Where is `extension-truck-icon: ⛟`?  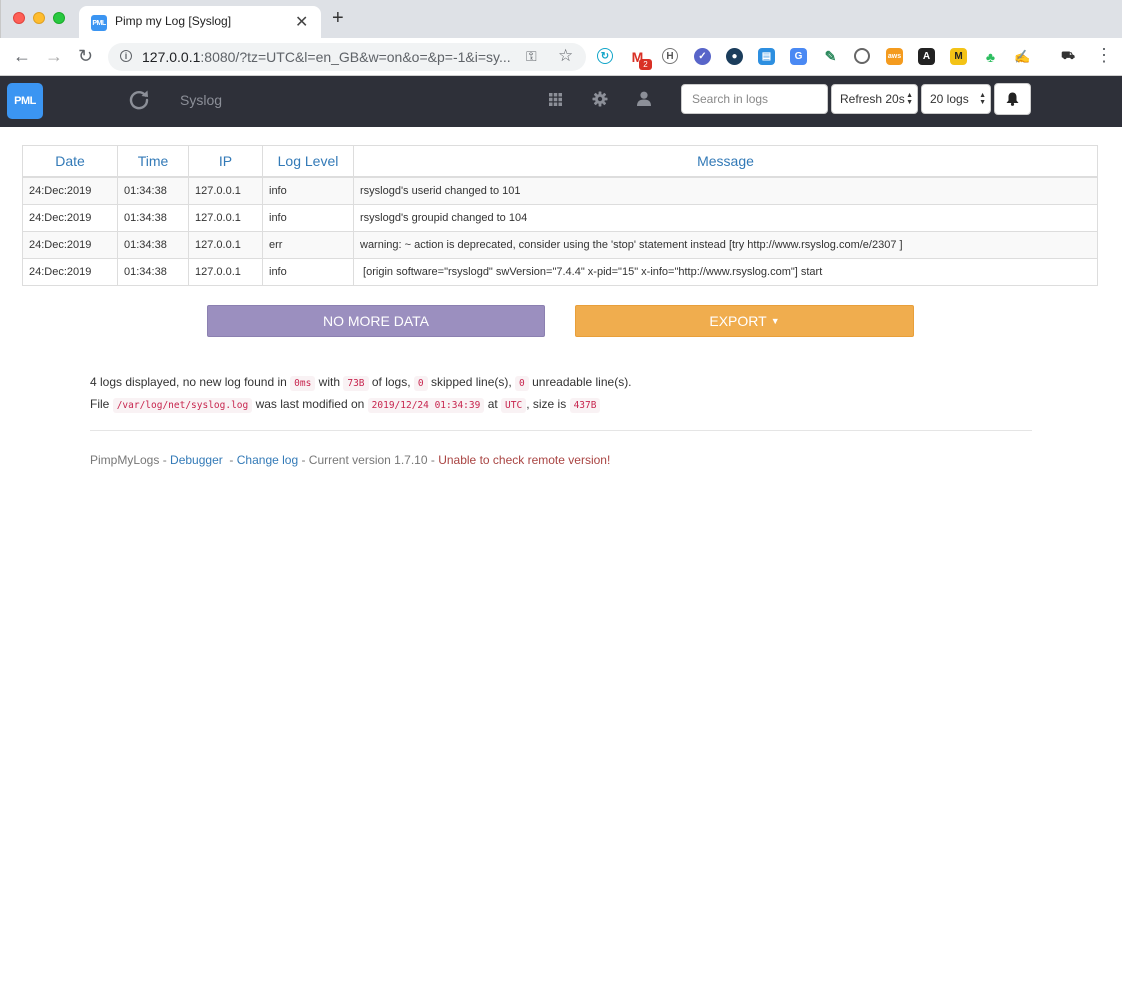 extension-truck-icon: ⛟ is located at coordinates (1068, 56).